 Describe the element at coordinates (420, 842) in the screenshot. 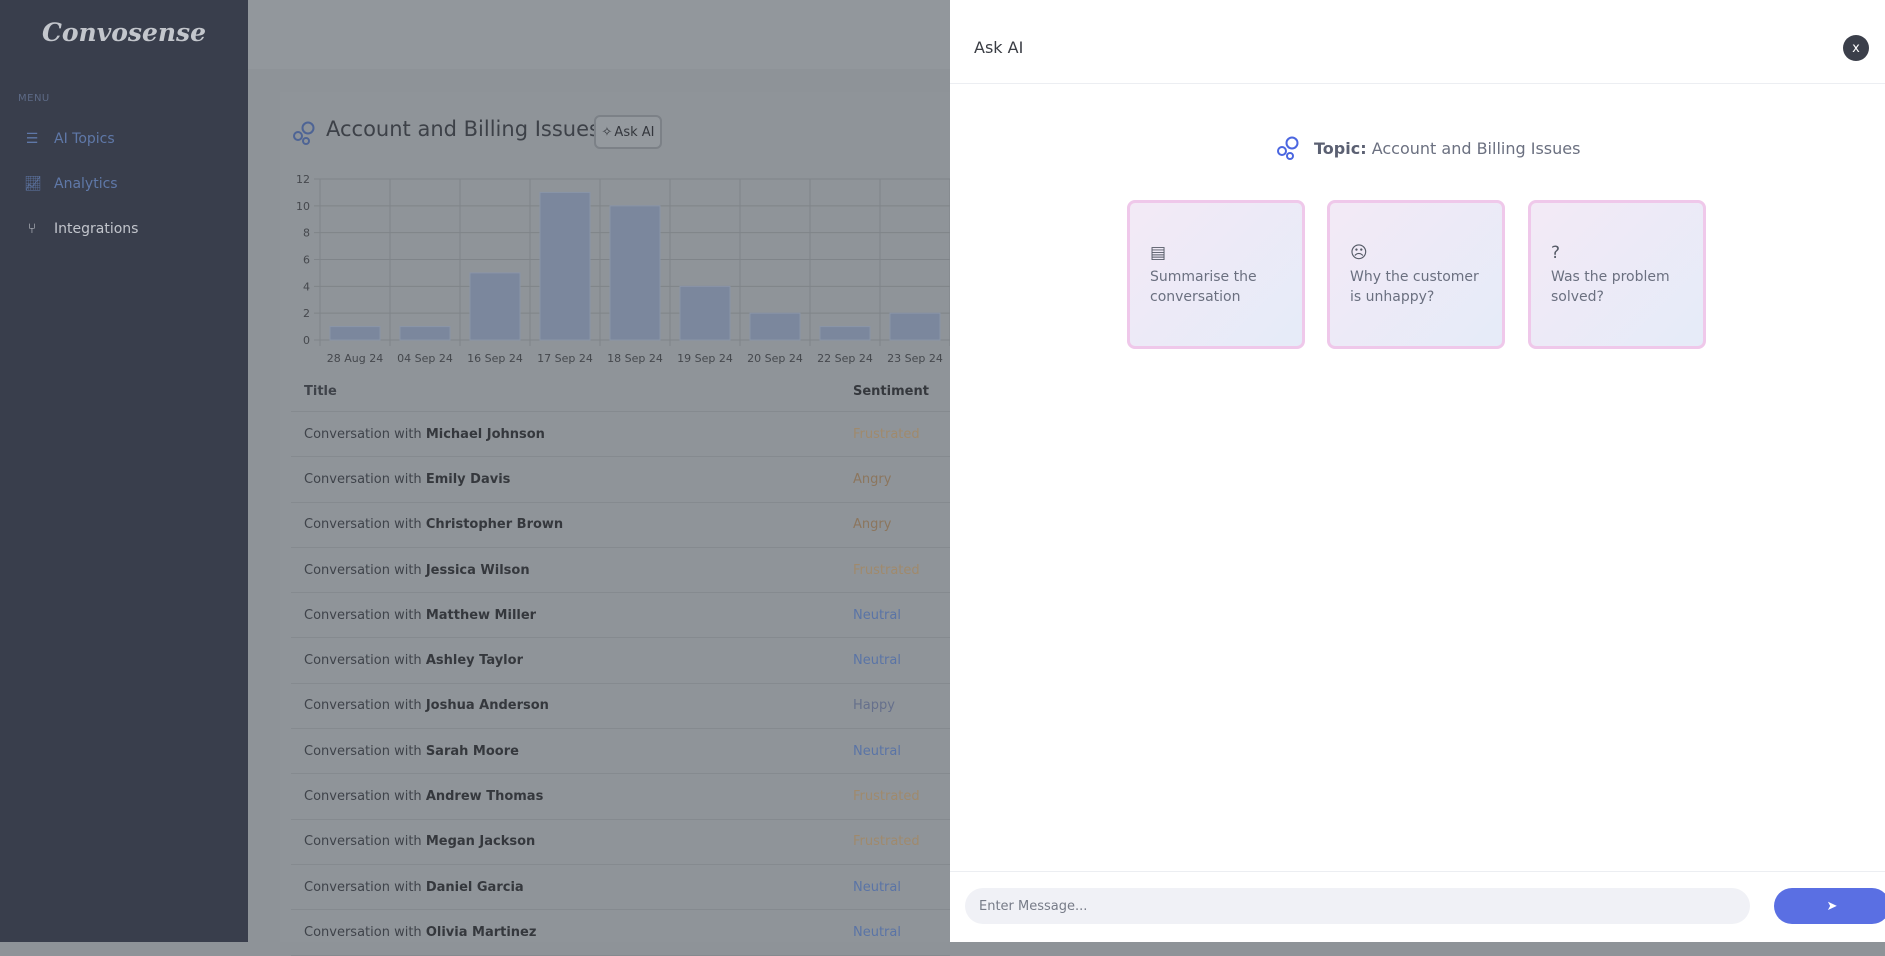

I see `row-title: Conversation with Megan Jackson` at that location.